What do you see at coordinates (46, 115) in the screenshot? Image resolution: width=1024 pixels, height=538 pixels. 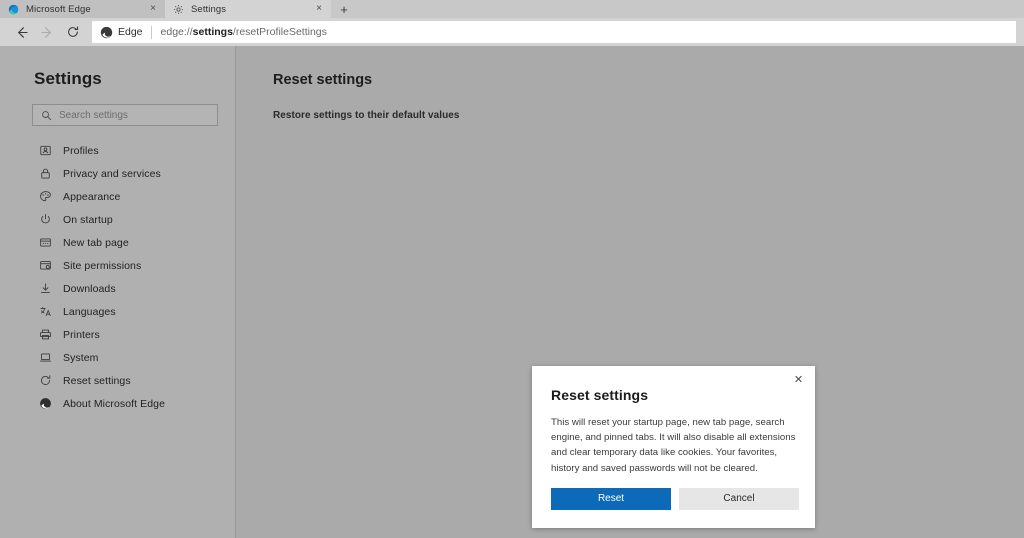 I see `search-icon` at bounding box center [46, 115].